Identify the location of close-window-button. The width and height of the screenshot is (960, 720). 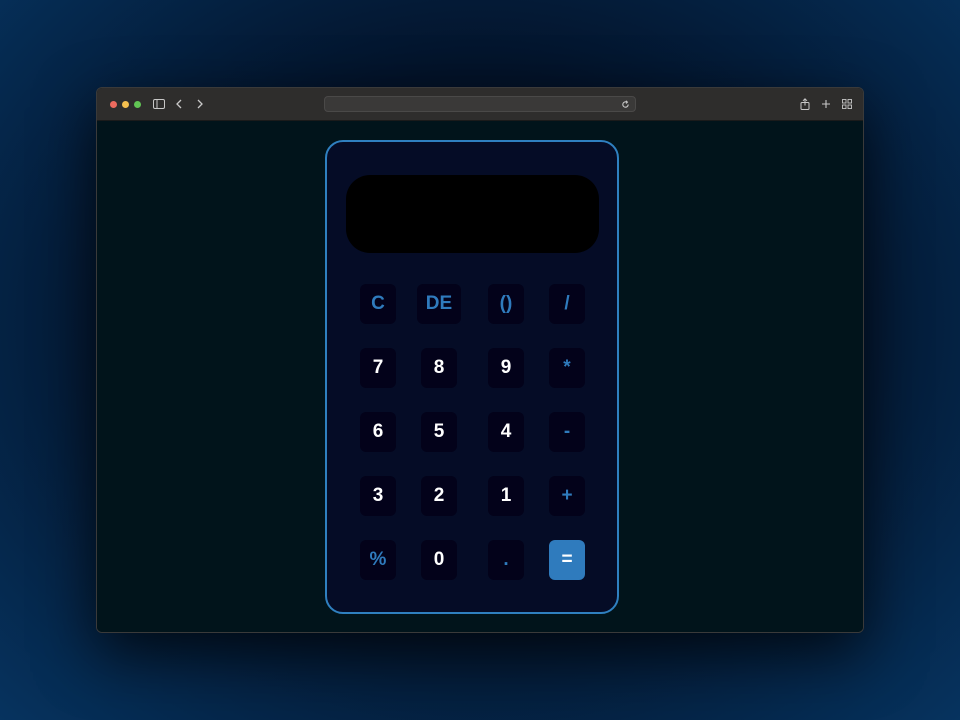
(113, 104).